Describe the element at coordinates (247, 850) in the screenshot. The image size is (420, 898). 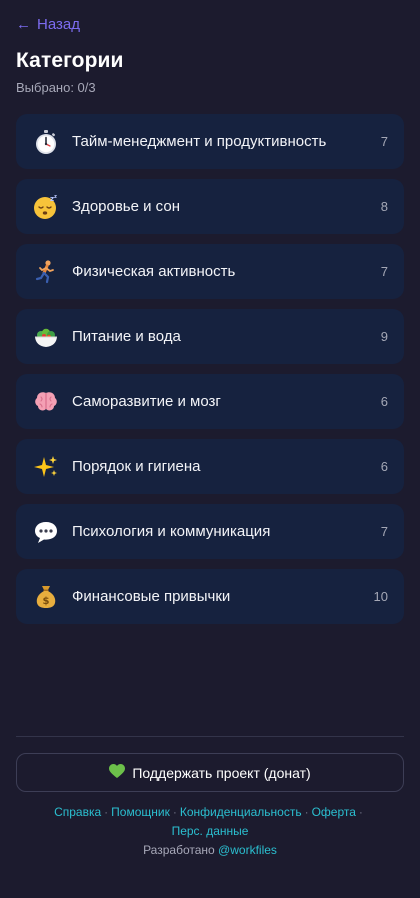
I see `credits-link: @workfiles` at that location.